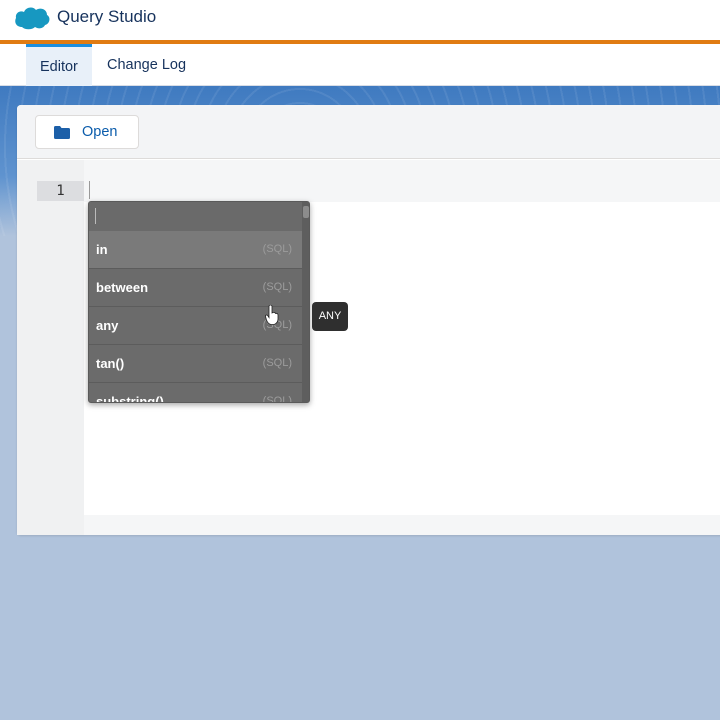 This screenshot has height=720, width=720. What do you see at coordinates (195, 250) in the screenshot?
I see `autocomplete-item: in (SQL)` at bounding box center [195, 250].